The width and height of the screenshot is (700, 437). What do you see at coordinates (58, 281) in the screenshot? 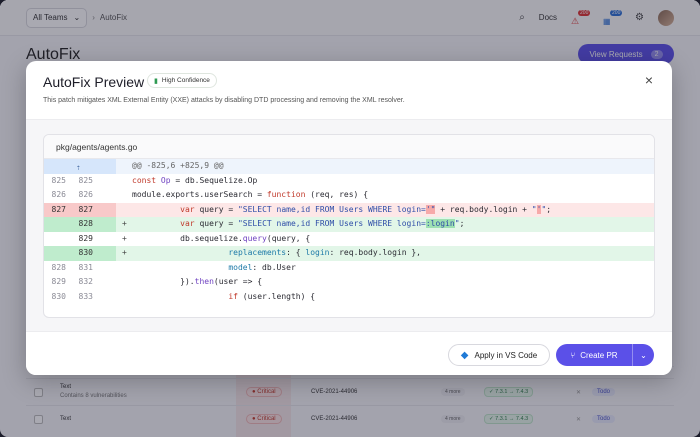
I see `old-line-number: 829` at bounding box center [58, 281].